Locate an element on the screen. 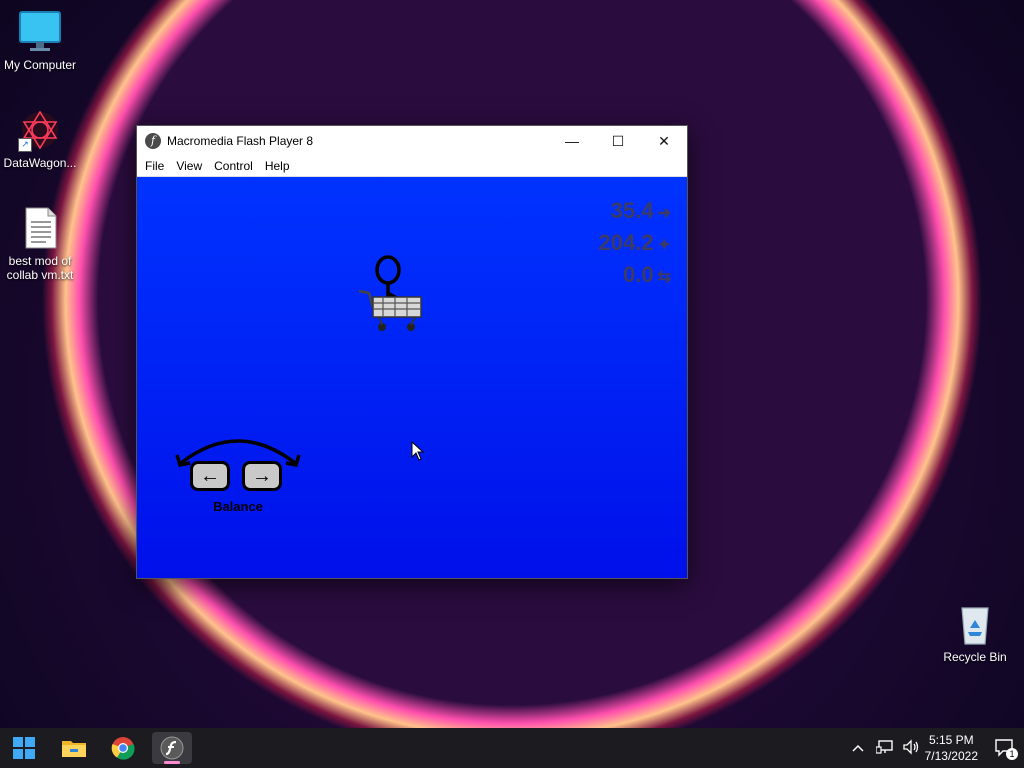 Image resolution: width=1024 pixels, height=768 pixels. start-button is located at coordinates (24, 748).